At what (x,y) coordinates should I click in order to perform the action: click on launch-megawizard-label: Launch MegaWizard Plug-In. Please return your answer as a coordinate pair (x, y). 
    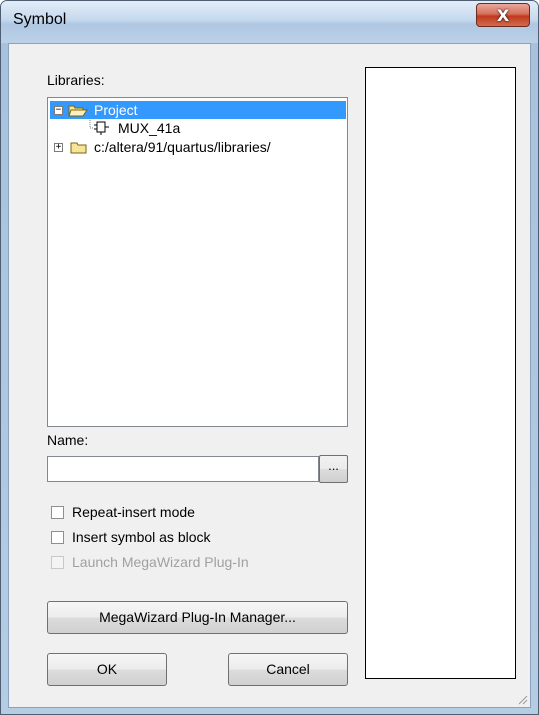
    Looking at the image, I should click on (160, 562).